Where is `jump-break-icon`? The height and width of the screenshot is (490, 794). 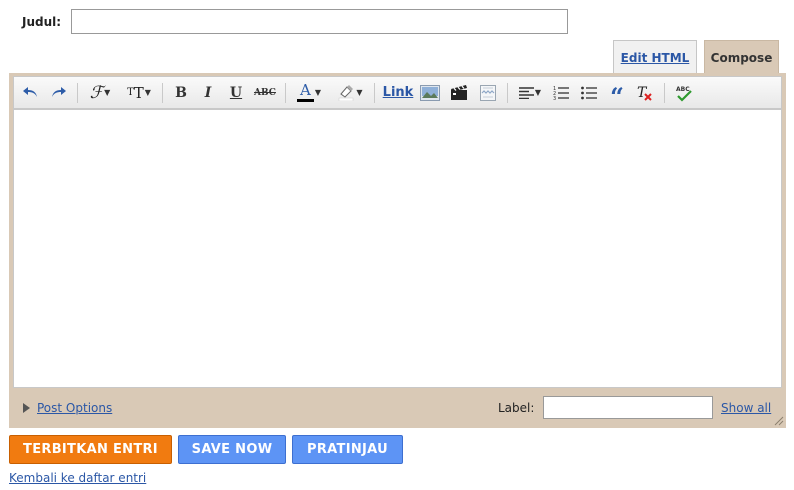 jump-break-icon is located at coordinates (488, 93).